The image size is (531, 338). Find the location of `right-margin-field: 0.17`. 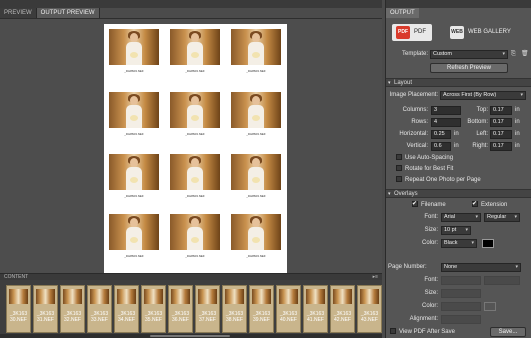

right-margin-field: 0.17 is located at coordinates (501, 146).